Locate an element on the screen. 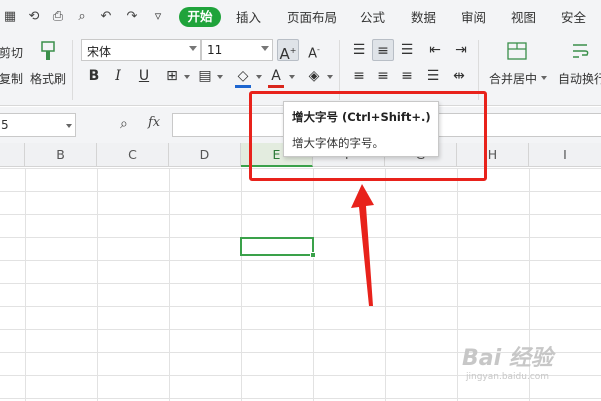 Image resolution: width=601 pixels, height=401 pixels. align-middle-icon: ≡ is located at coordinates (383, 50).